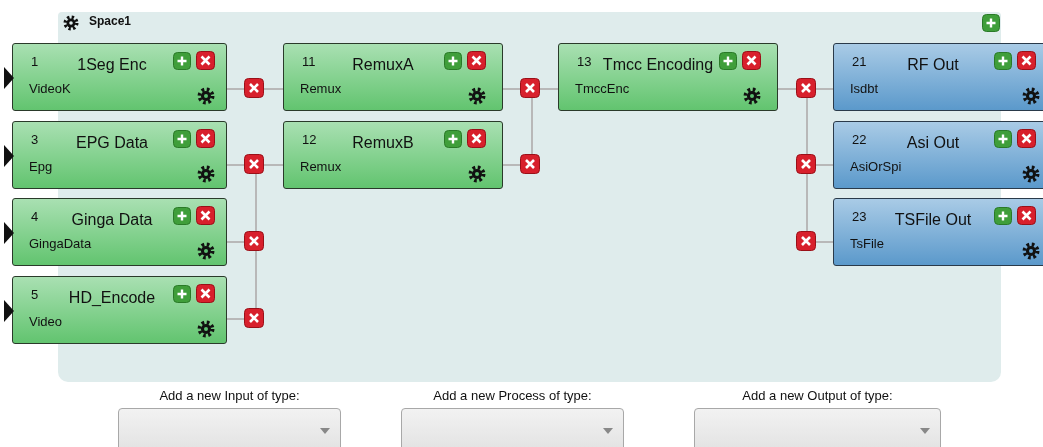  Describe the element at coordinates (938, 232) in the screenshot. I see `node-card: 23 TSFile Out TsFile` at that location.